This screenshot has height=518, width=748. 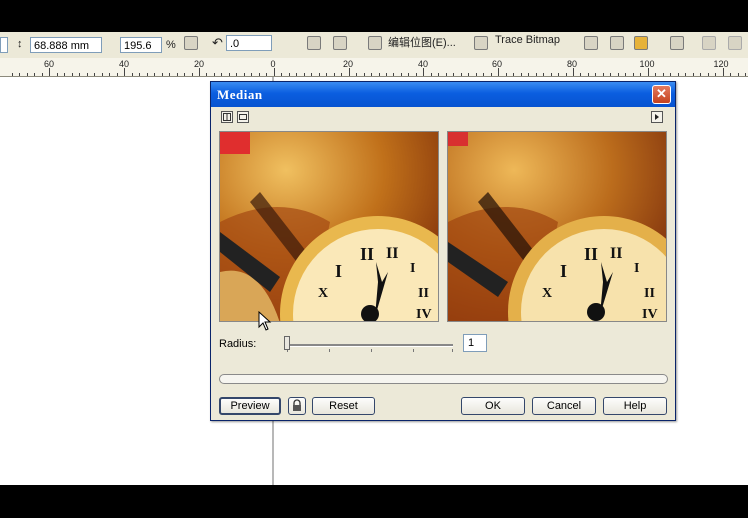 I want to click on help-button: Help, so click(x=635, y=406).